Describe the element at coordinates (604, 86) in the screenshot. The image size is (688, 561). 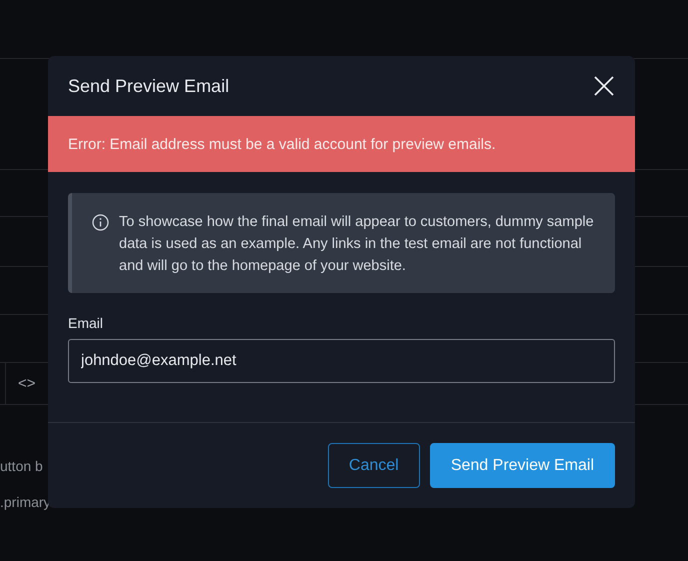
I see `close-icon` at that location.